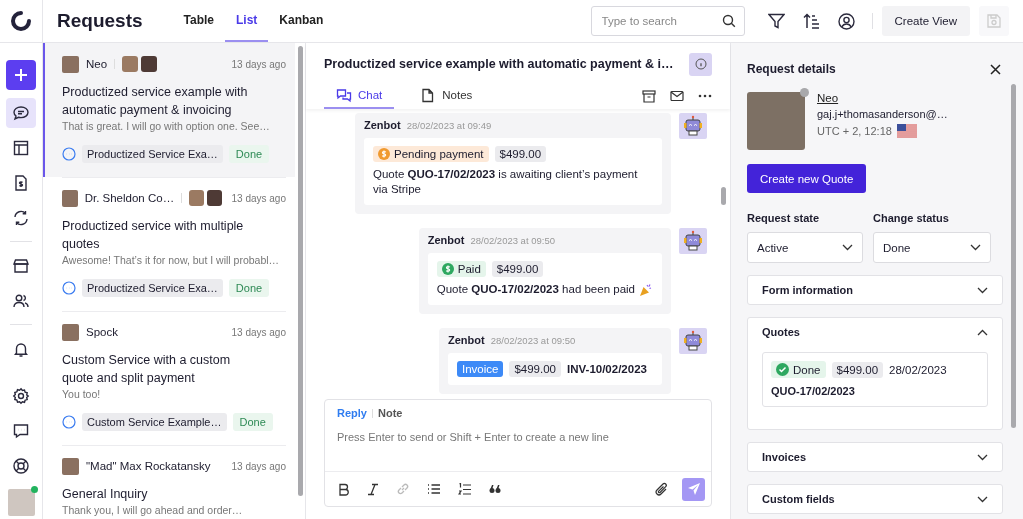 The image size is (1023, 519). I want to click on page-title: Requests, so click(100, 21).